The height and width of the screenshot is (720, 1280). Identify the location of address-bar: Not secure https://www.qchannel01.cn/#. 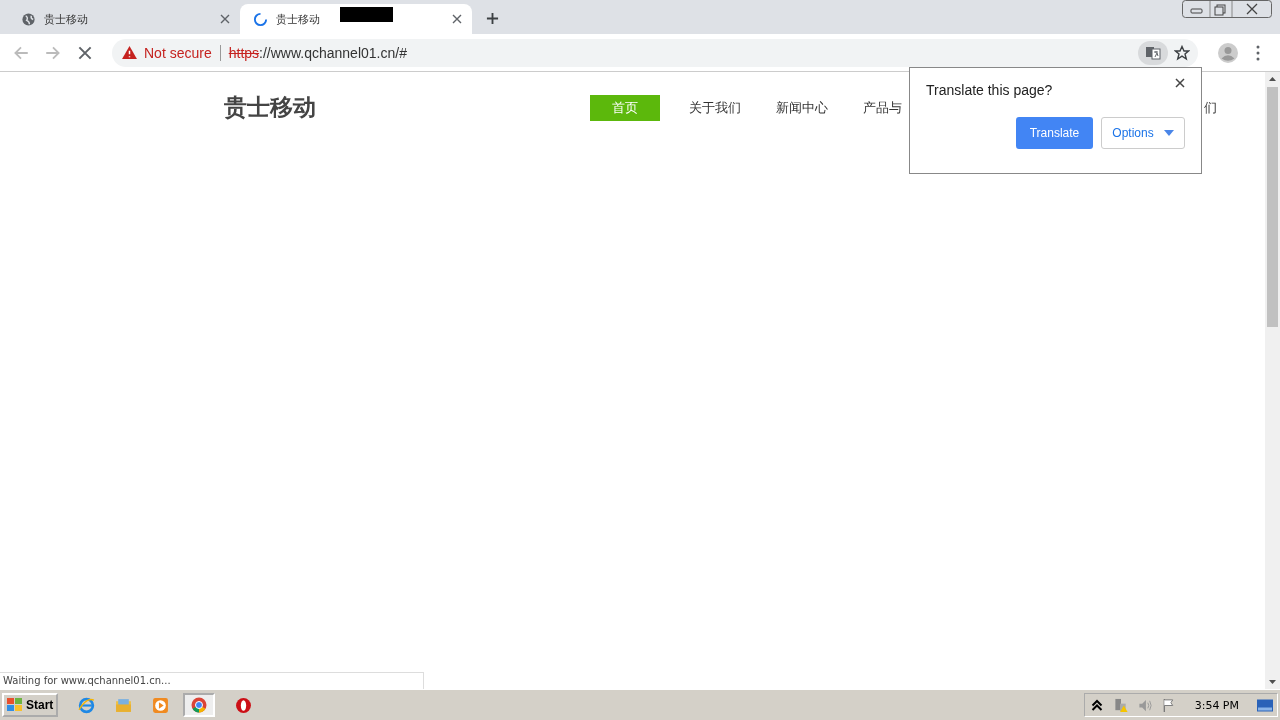
(655, 52).